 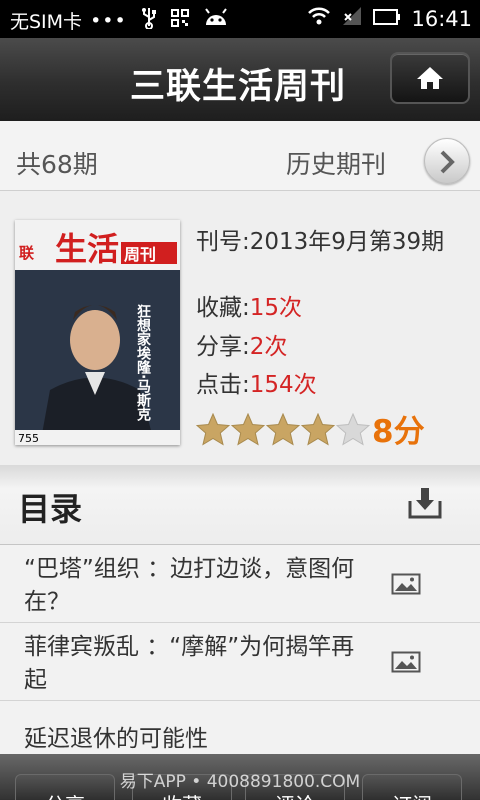 I want to click on favorites-field: 收藏:15次, so click(x=249, y=305).